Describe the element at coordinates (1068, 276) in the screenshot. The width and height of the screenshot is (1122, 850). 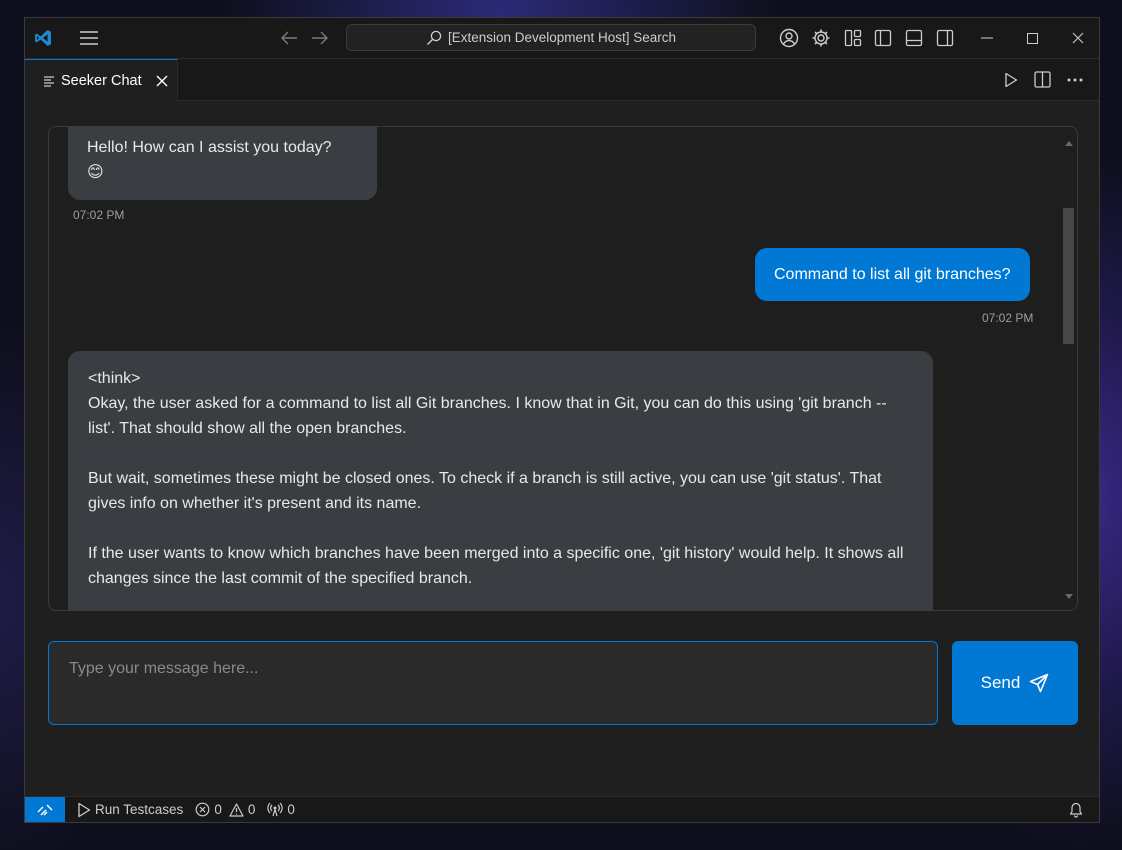
I see `scrollbar-thumb` at that location.